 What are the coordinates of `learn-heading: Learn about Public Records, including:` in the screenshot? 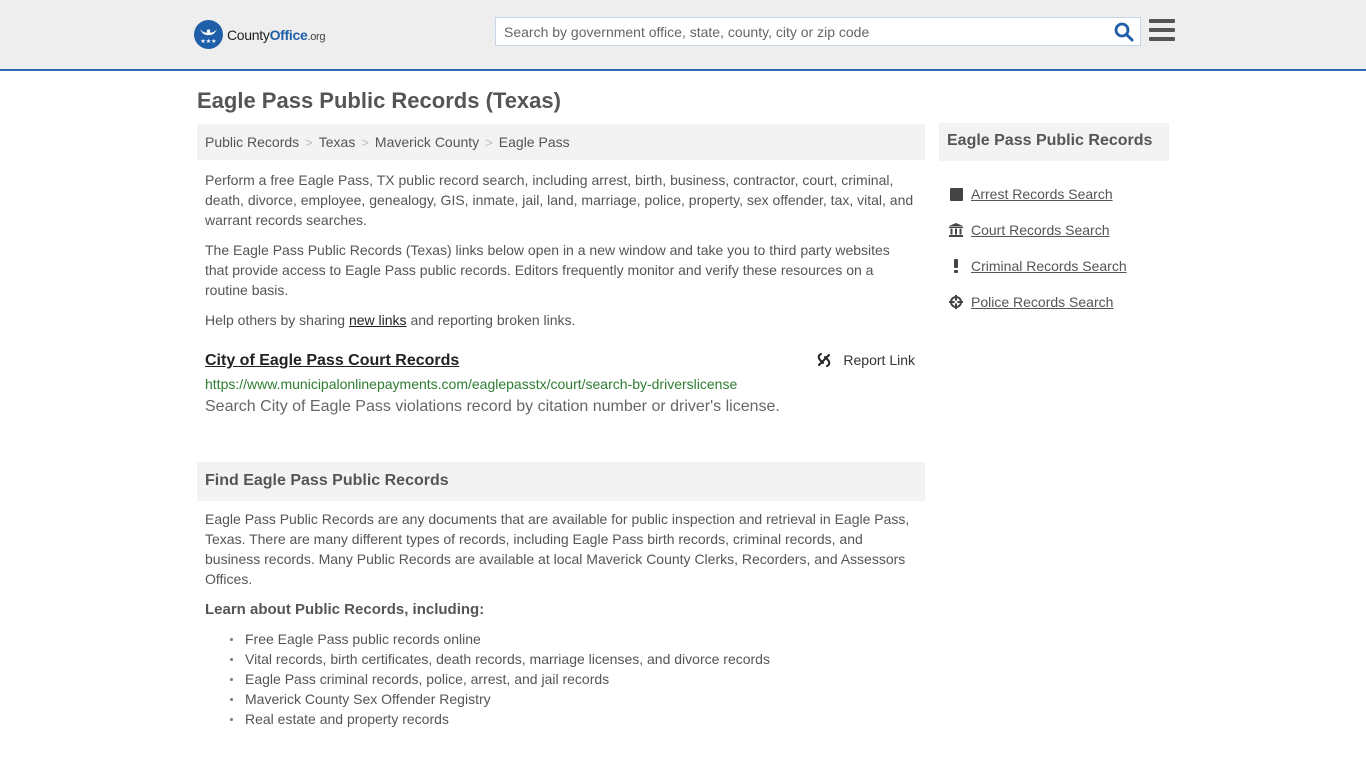 It's located at (345, 609).